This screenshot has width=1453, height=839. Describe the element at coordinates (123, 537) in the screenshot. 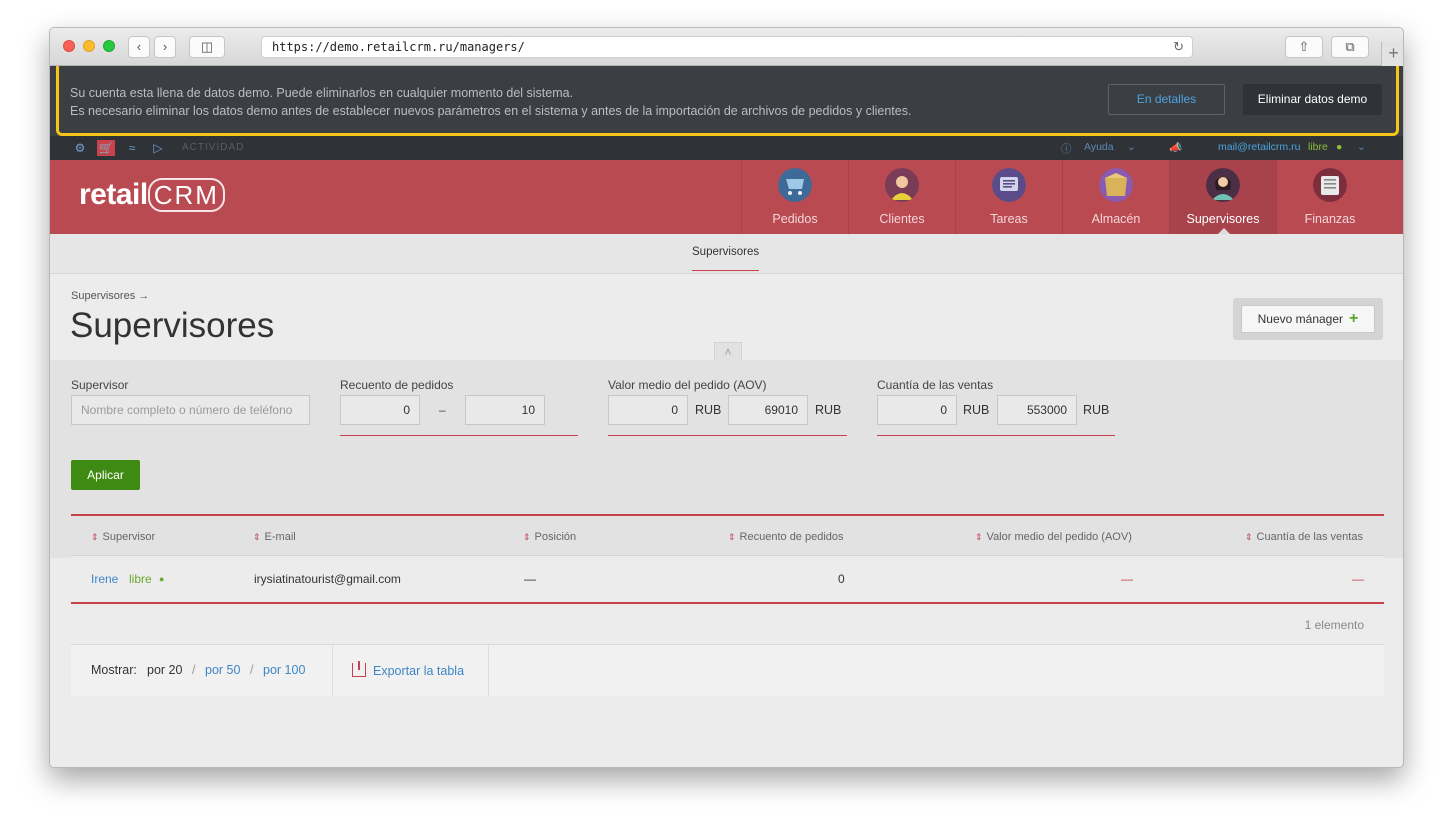

I see `column-header-supervisor: ⇕ Supervisor` at that location.